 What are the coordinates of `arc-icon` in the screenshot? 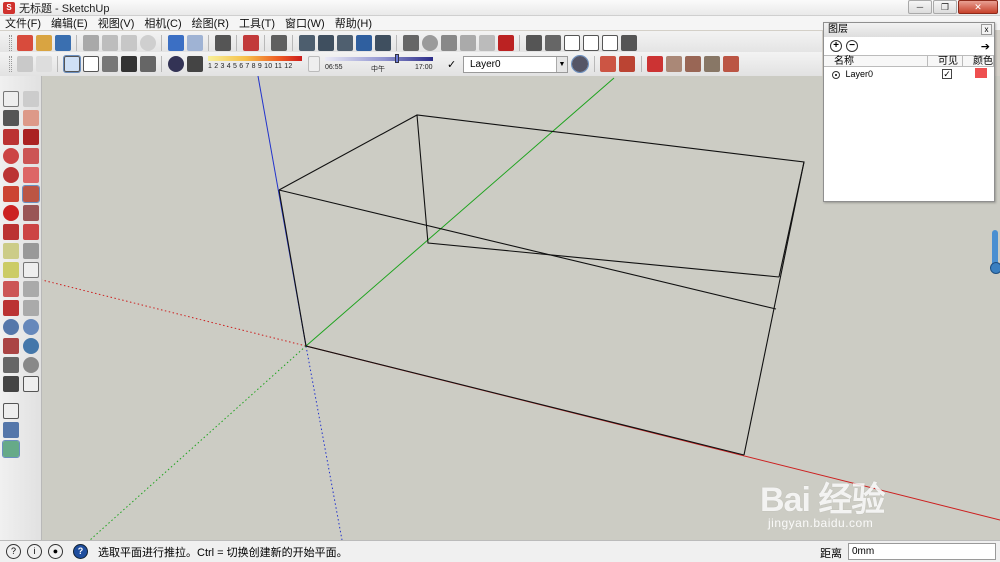 It's located at (31, 175).